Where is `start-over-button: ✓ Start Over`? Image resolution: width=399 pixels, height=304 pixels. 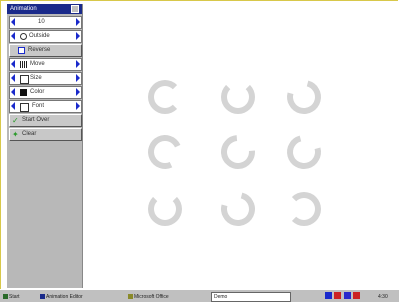 start-over-button: ✓ Start Over is located at coordinates (45, 120).